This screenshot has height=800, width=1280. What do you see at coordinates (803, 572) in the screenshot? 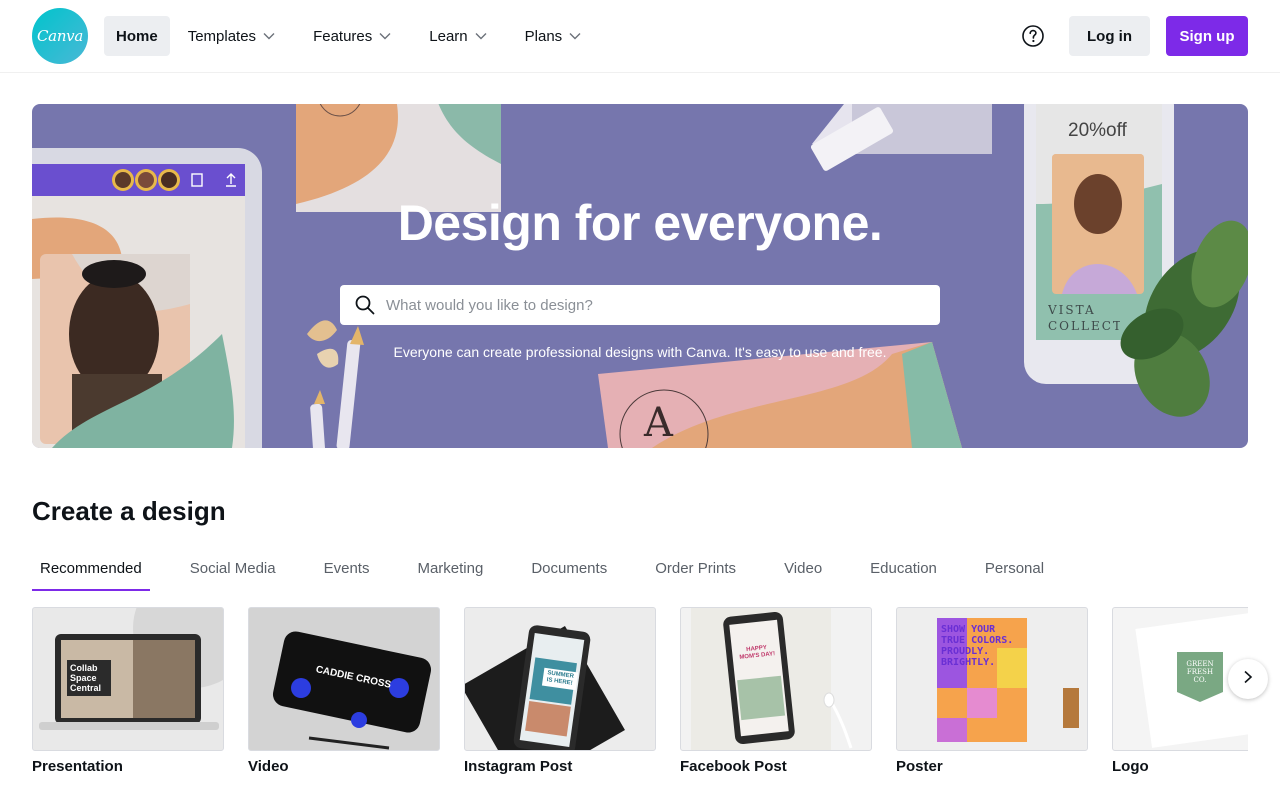
I see `tab-video: Video` at bounding box center [803, 572].